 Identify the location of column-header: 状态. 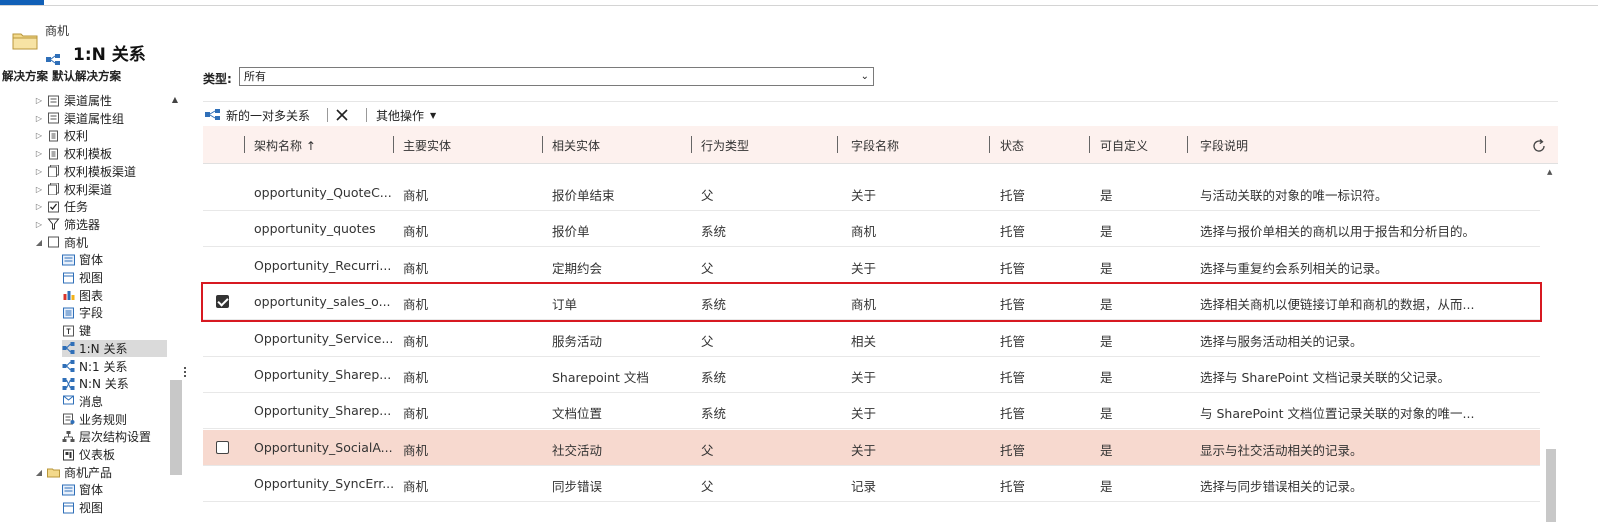
(1012, 145).